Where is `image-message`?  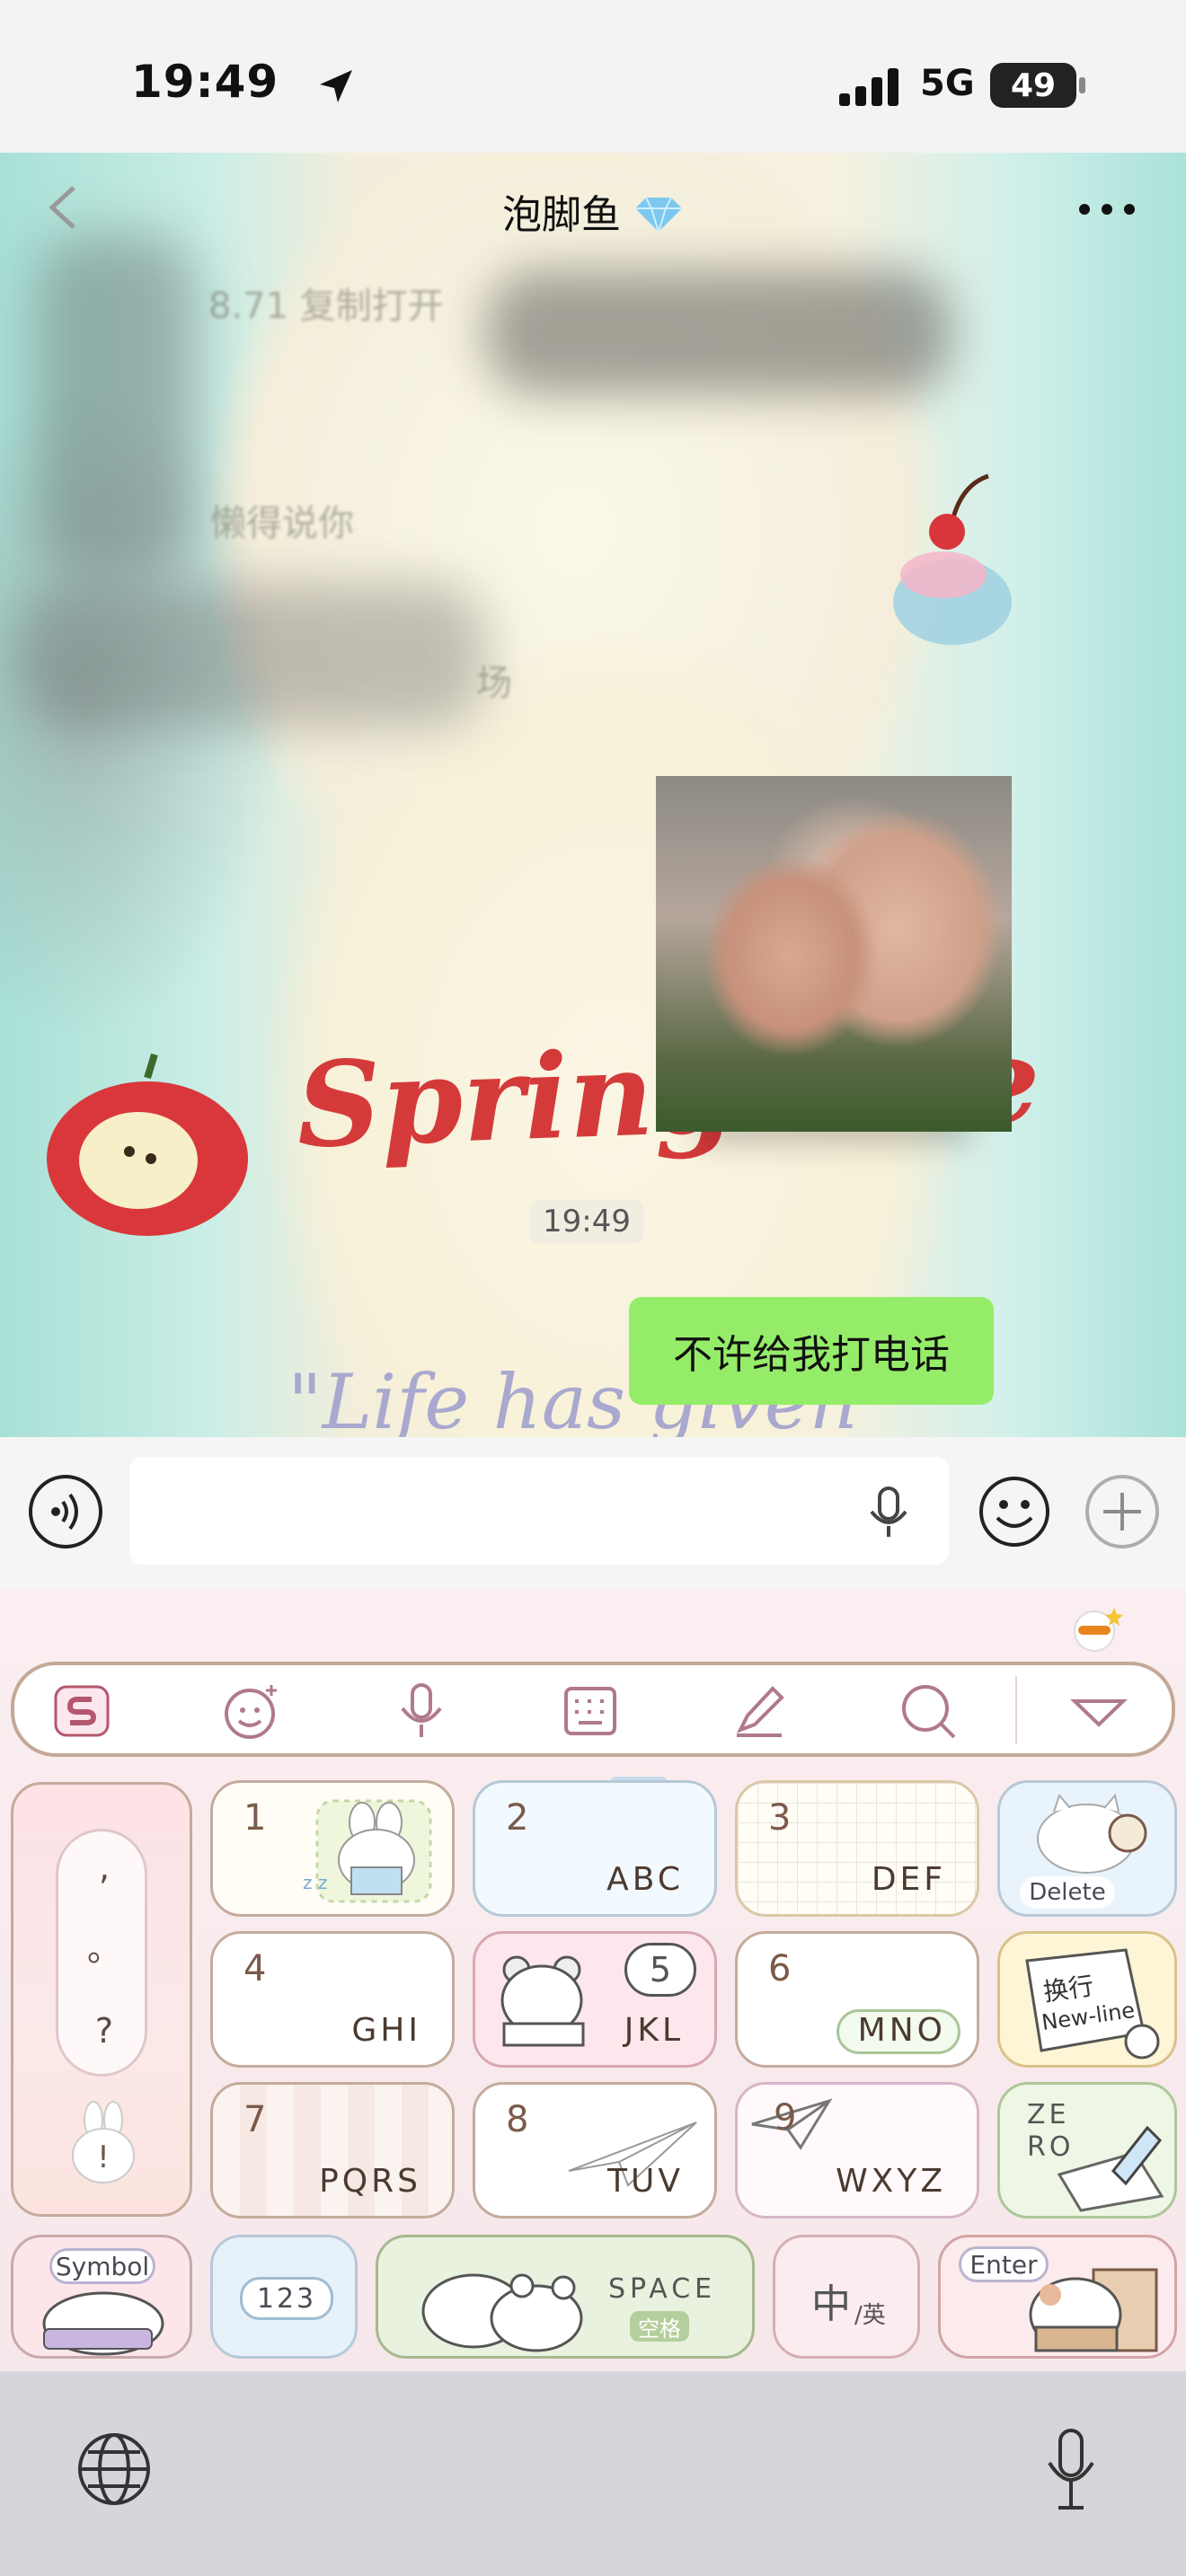
image-message is located at coordinates (834, 954).